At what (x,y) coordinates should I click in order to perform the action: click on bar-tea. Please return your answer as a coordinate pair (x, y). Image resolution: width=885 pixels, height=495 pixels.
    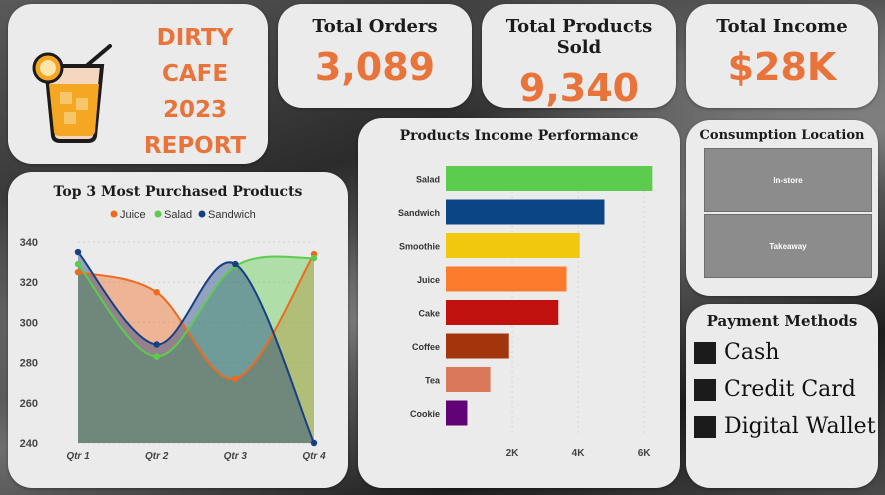
    Looking at the image, I should click on (468, 379).